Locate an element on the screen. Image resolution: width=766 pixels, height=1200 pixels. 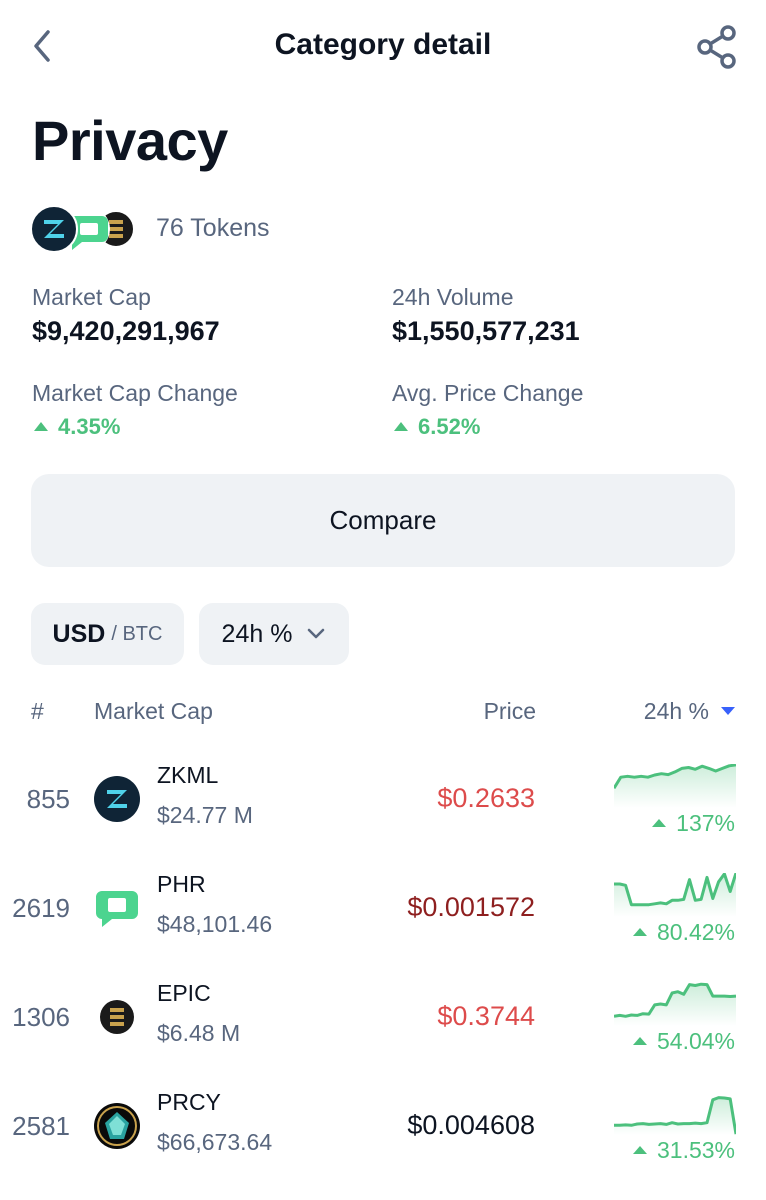
row-change-value: 137% is located at coordinates (705, 823).